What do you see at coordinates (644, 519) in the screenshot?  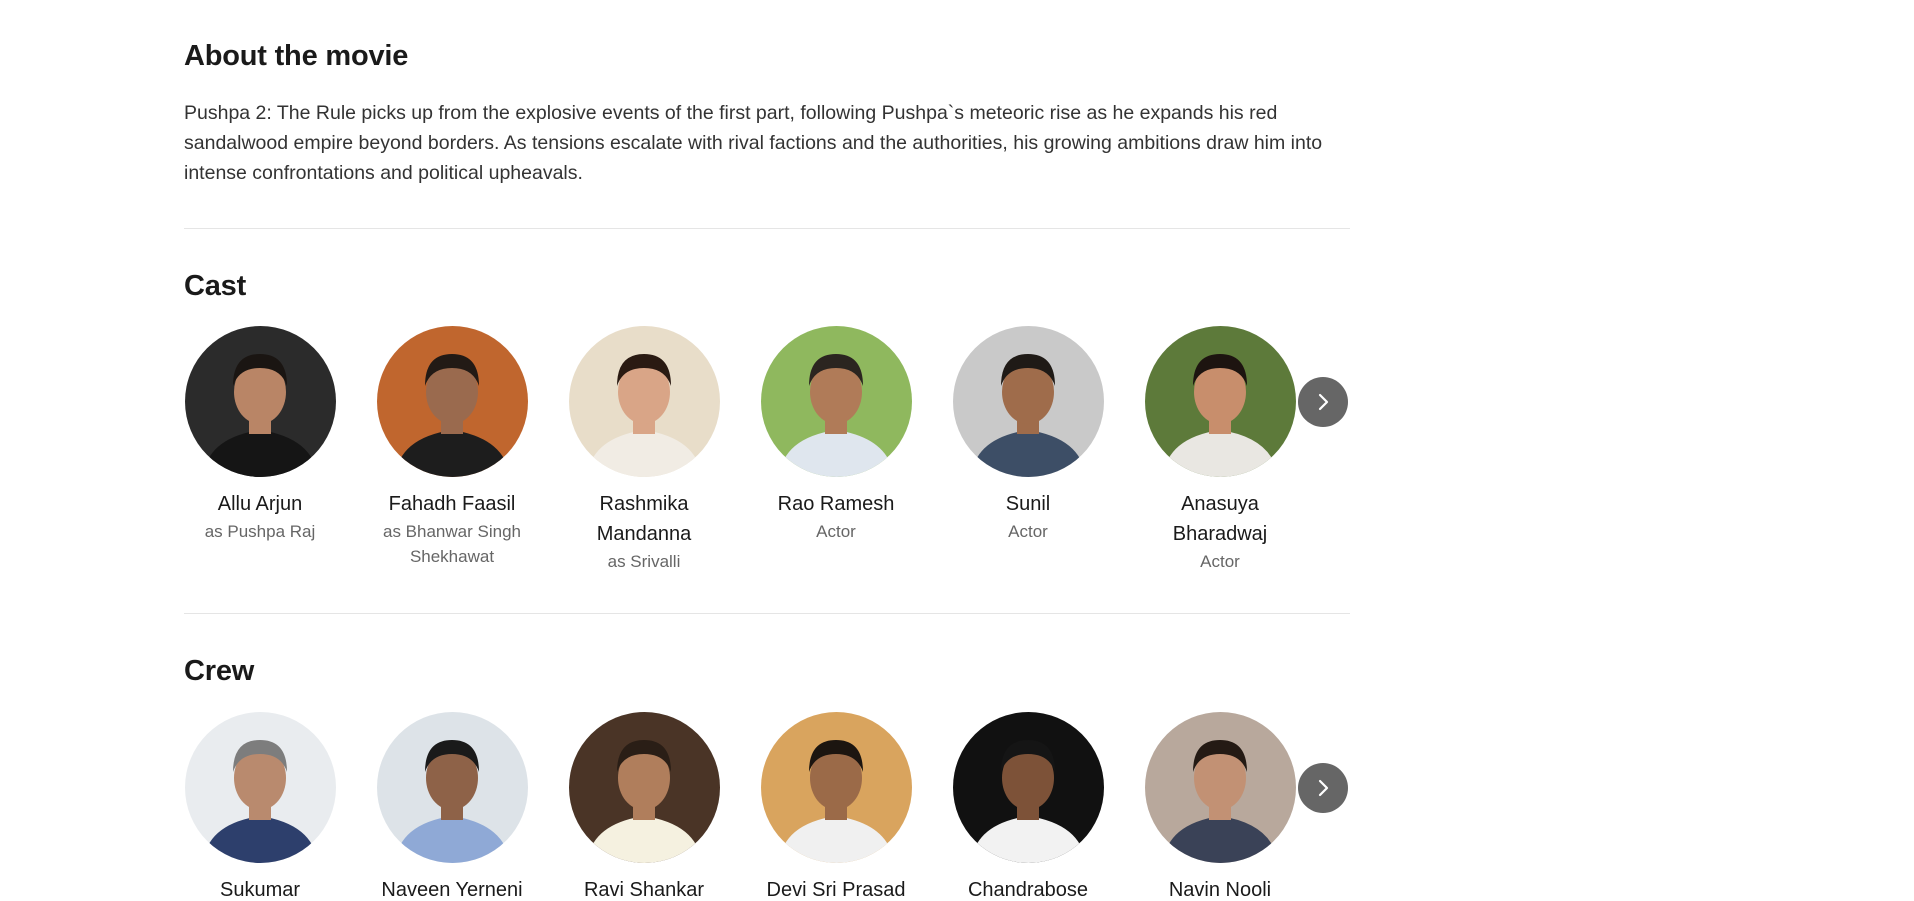 I see `cast-member-name: Rashmika Mandanna` at bounding box center [644, 519].